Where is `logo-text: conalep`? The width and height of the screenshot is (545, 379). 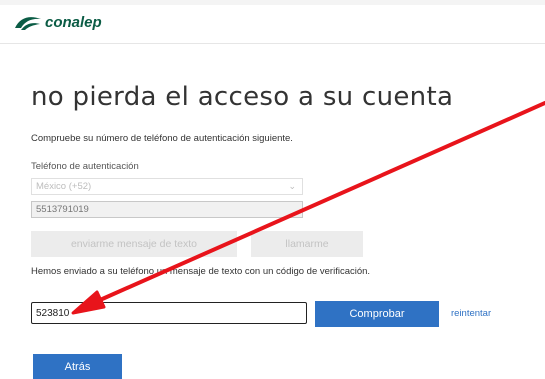 logo-text: conalep is located at coordinates (73, 22).